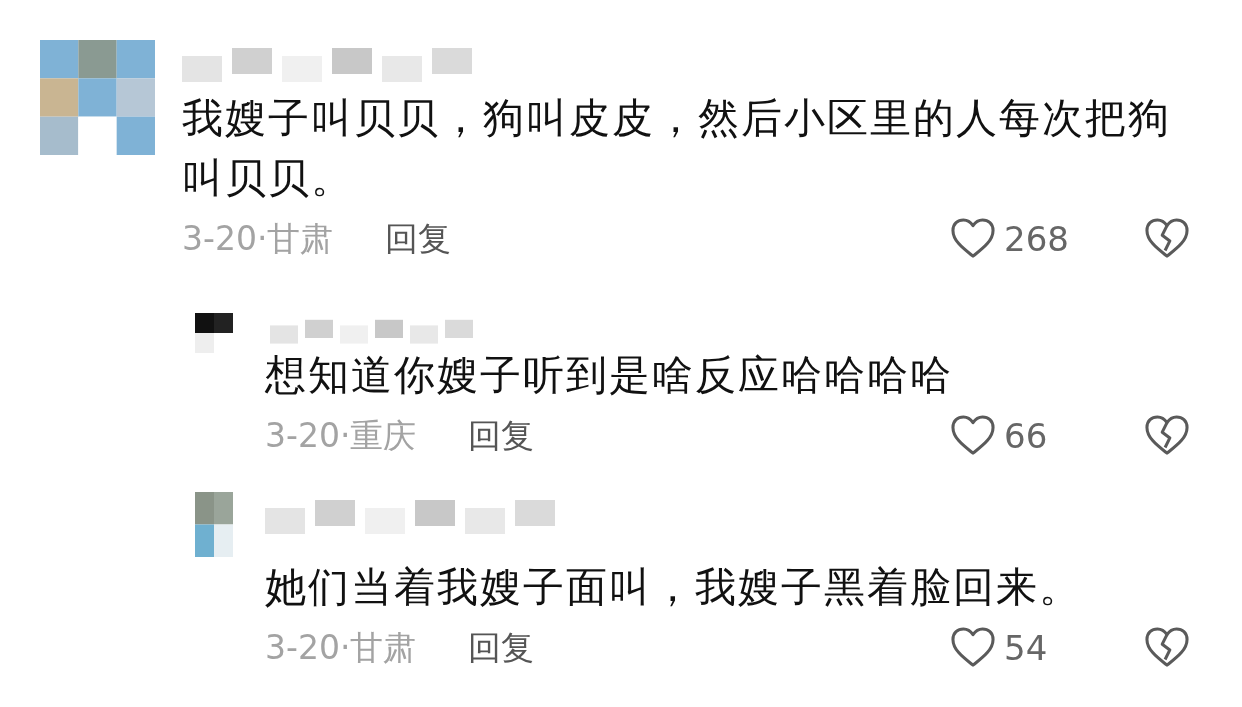  Describe the element at coordinates (609, 375) in the screenshot. I see `comment-text: 想知道你嫂子听到是啥反应哈哈哈哈` at that location.